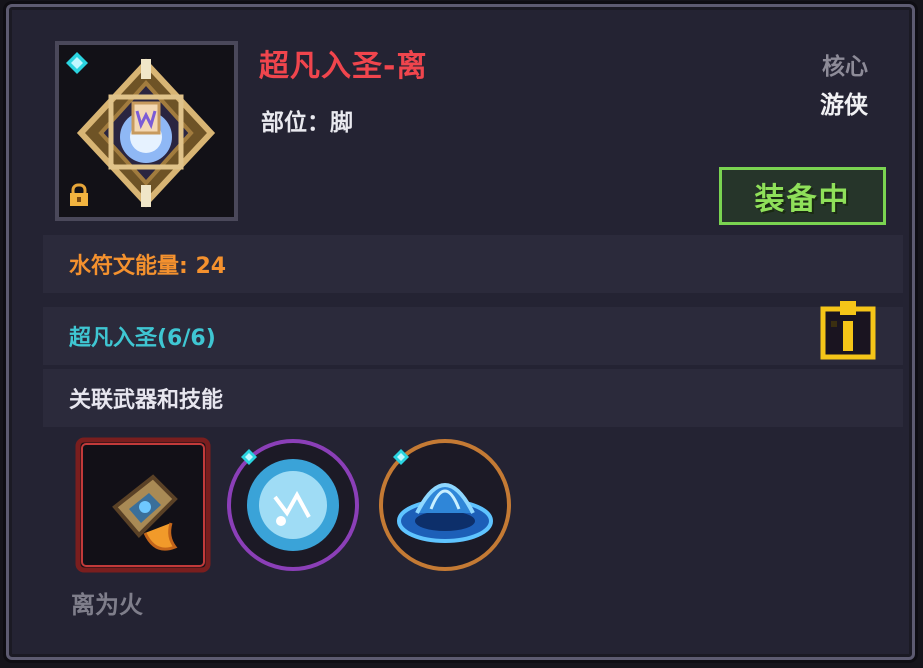 The image size is (923, 668). I want to click on energy-row: 水符文能量: 24, so click(473, 264).